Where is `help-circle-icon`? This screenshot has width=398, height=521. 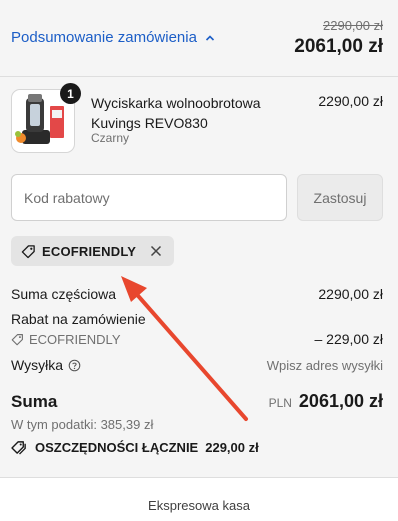
help-circle-icon is located at coordinates (74, 365).